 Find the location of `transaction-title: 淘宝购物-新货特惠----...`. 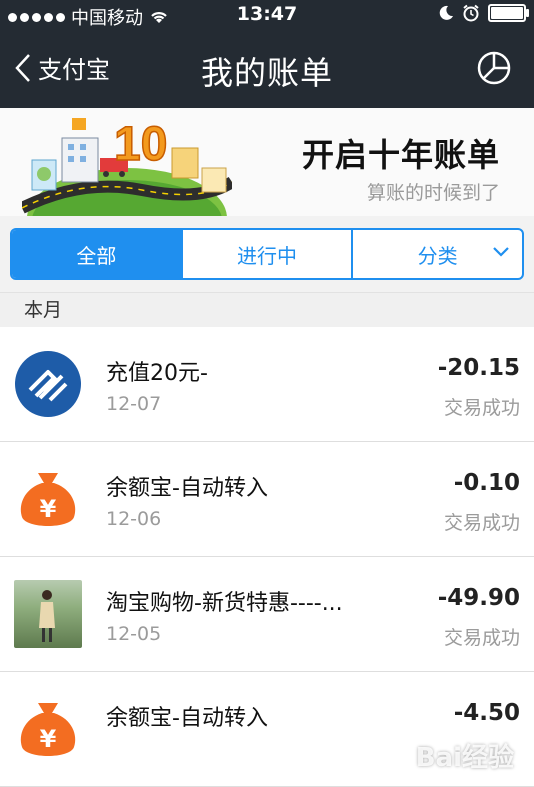

transaction-title: 淘宝购物-新货特惠----... is located at coordinates (224, 603).